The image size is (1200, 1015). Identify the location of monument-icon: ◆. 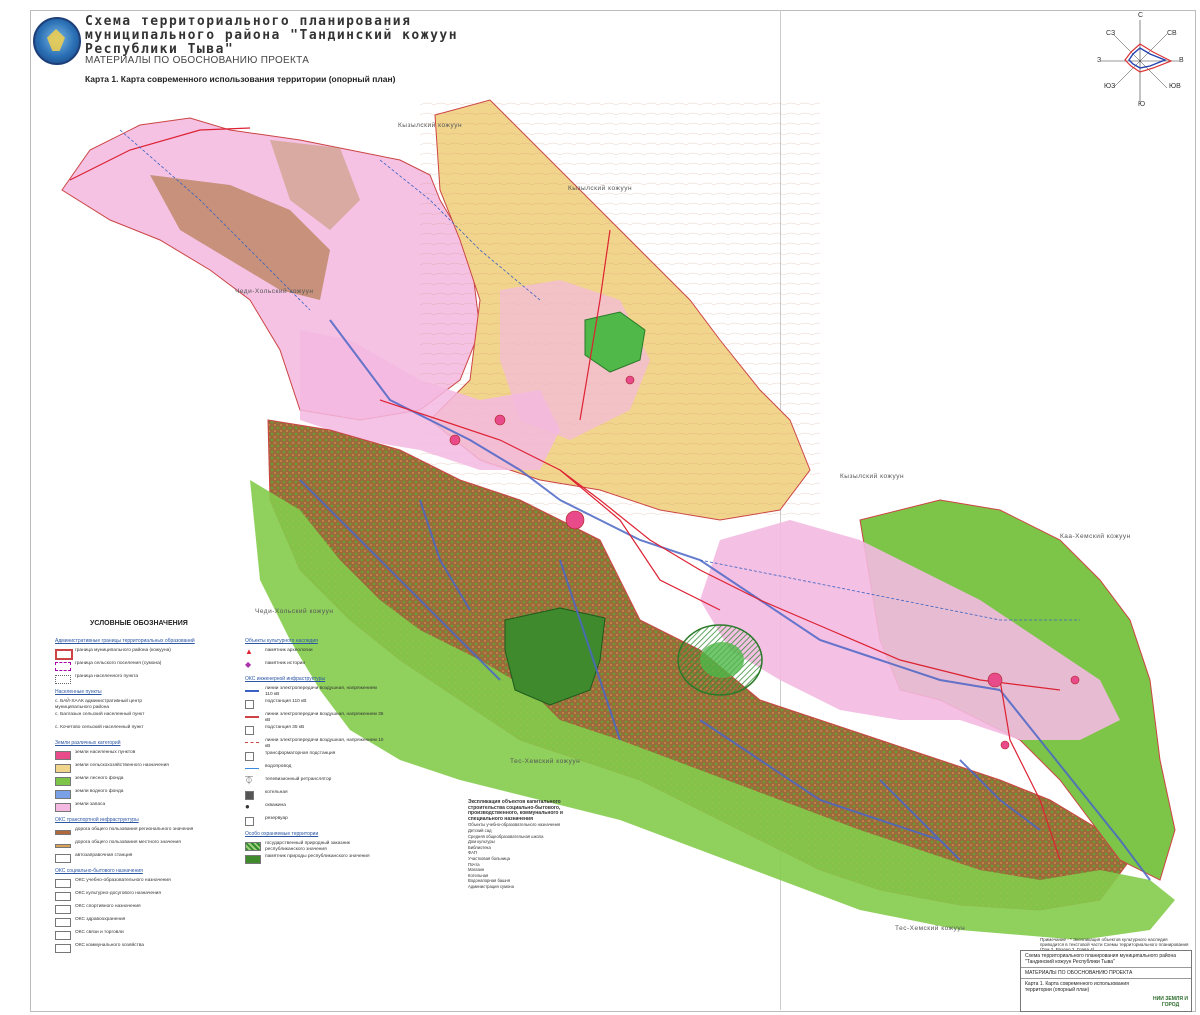
(248, 664).